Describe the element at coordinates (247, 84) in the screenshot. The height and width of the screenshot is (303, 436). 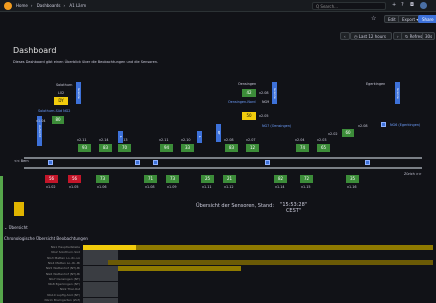
I see `station-oensingen: Oensingen` at that location.